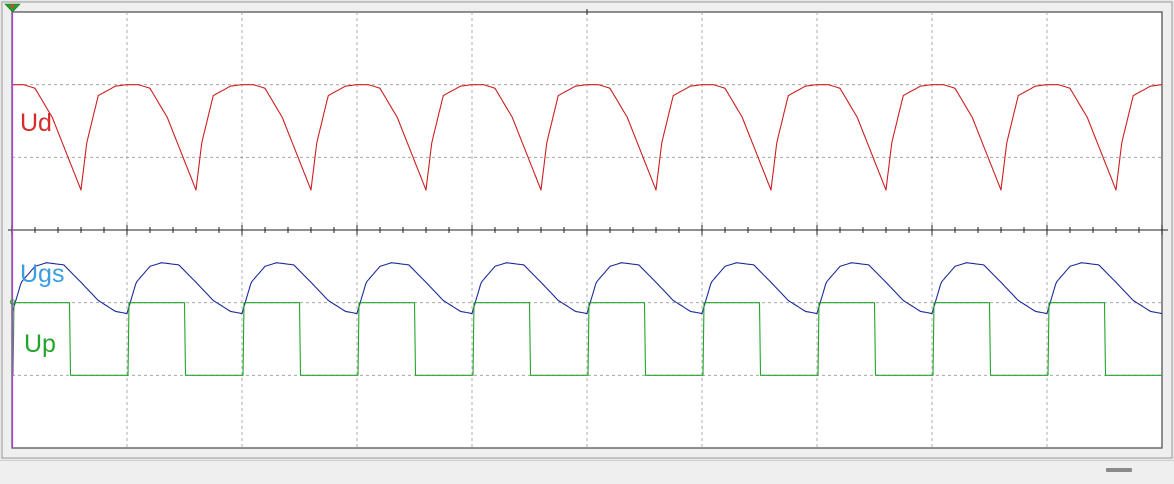 Image resolution: width=1174 pixels, height=484 pixels. I want to click on channel-label-ud: Ud, so click(36, 123).